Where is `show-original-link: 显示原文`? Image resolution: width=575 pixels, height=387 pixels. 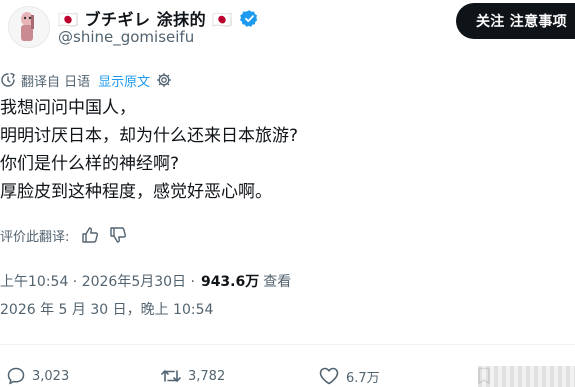 show-original-link: 显示原文 is located at coordinates (124, 80).